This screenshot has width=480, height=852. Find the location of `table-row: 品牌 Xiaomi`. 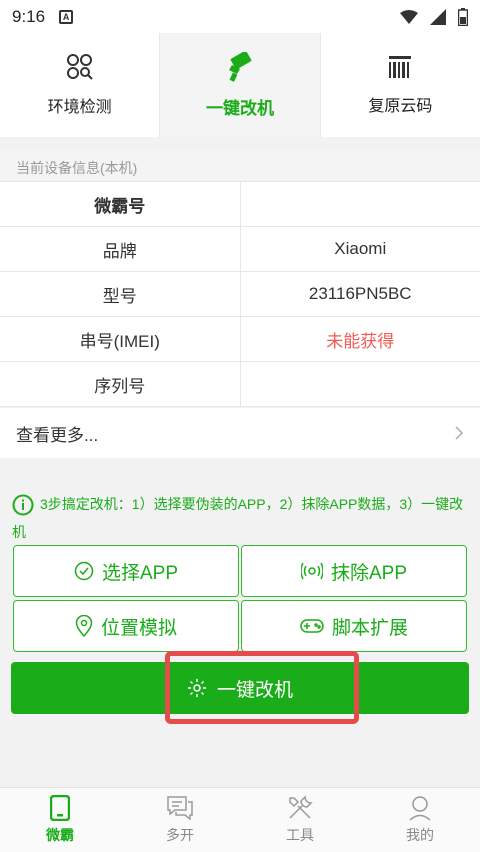

table-row: 品牌 Xiaomi is located at coordinates (240, 249).